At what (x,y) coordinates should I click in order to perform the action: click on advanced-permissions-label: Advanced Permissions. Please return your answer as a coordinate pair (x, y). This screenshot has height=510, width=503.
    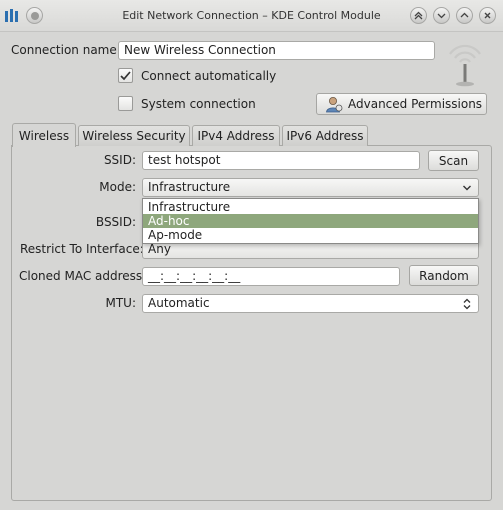
    Looking at the image, I should click on (415, 104).